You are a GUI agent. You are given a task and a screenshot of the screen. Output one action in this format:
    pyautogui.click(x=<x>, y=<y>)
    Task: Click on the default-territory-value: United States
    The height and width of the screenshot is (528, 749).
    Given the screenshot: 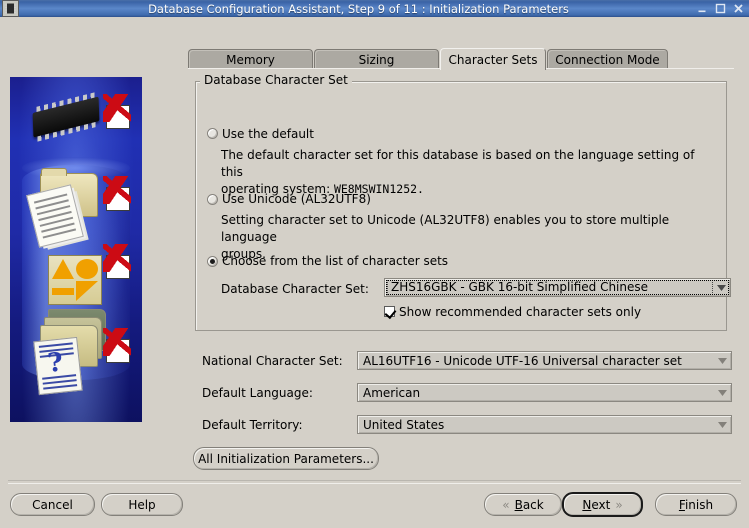 What is the action you would take?
    pyautogui.click(x=404, y=424)
    